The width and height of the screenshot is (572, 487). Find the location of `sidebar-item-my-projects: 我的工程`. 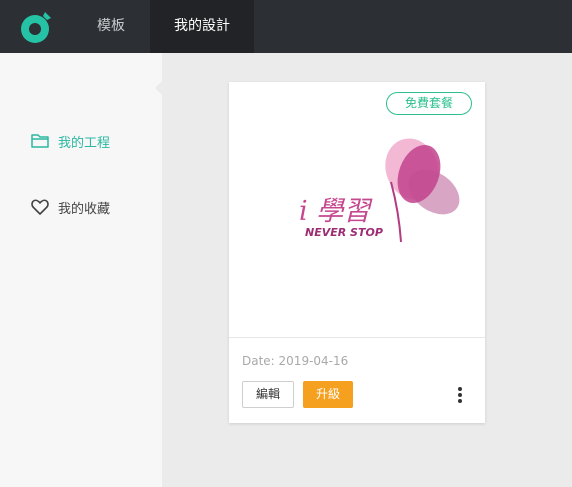

sidebar-item-my-projects: 我的工程 is located at coordinates (70, 141).